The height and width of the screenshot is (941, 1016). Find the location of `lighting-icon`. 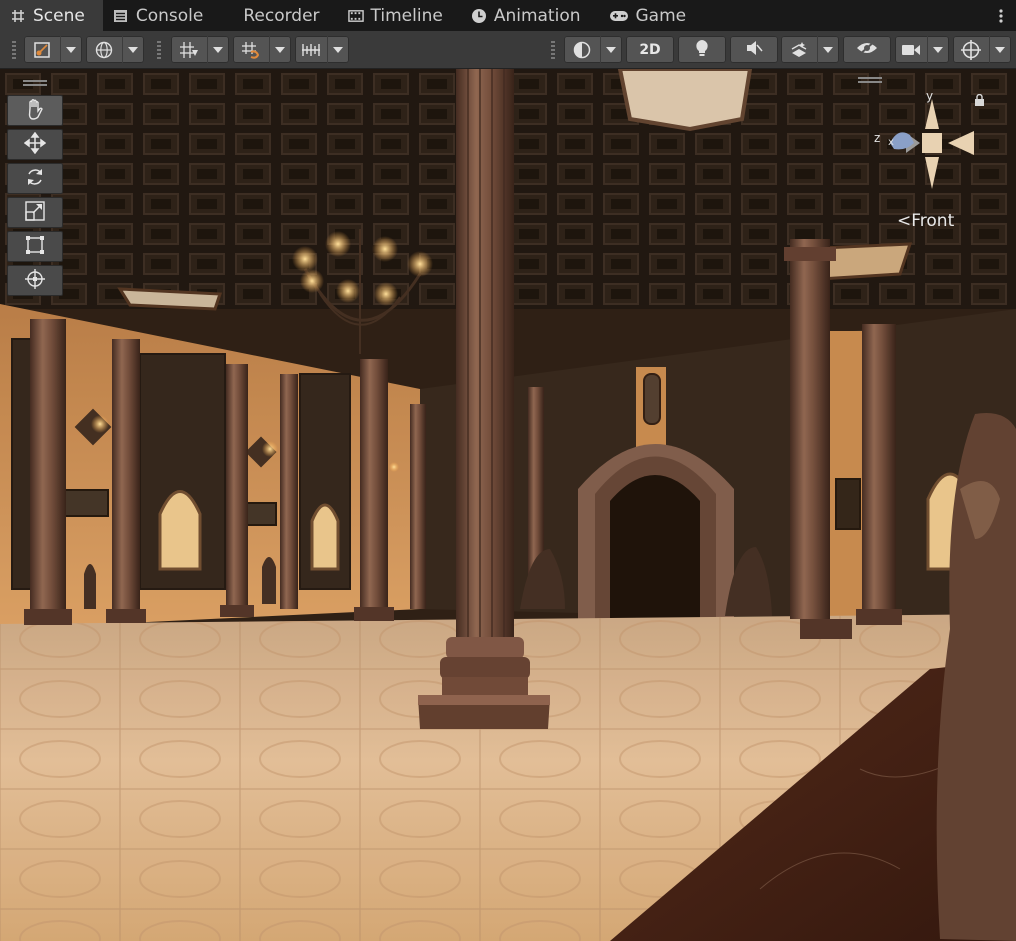

lighting-icon is located at coordinates (702, 50).